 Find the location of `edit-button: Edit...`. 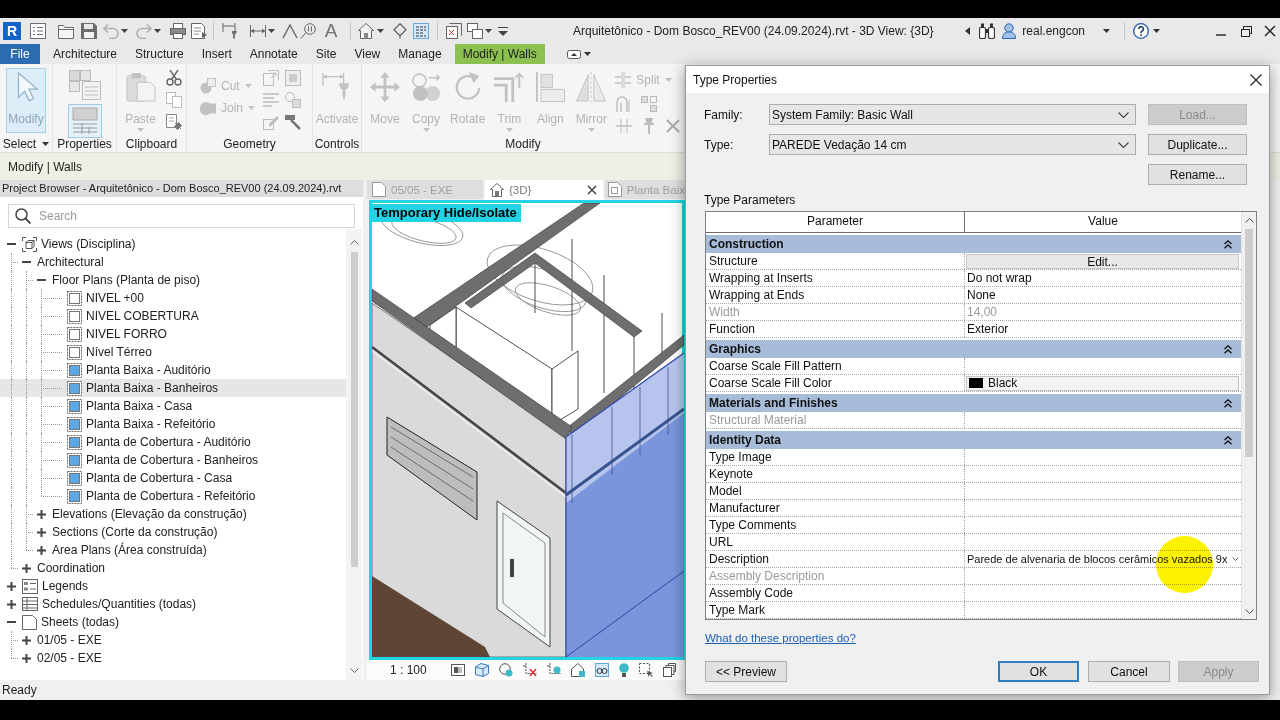

edit-button: Edit... is located at coordinates (1102, 261).